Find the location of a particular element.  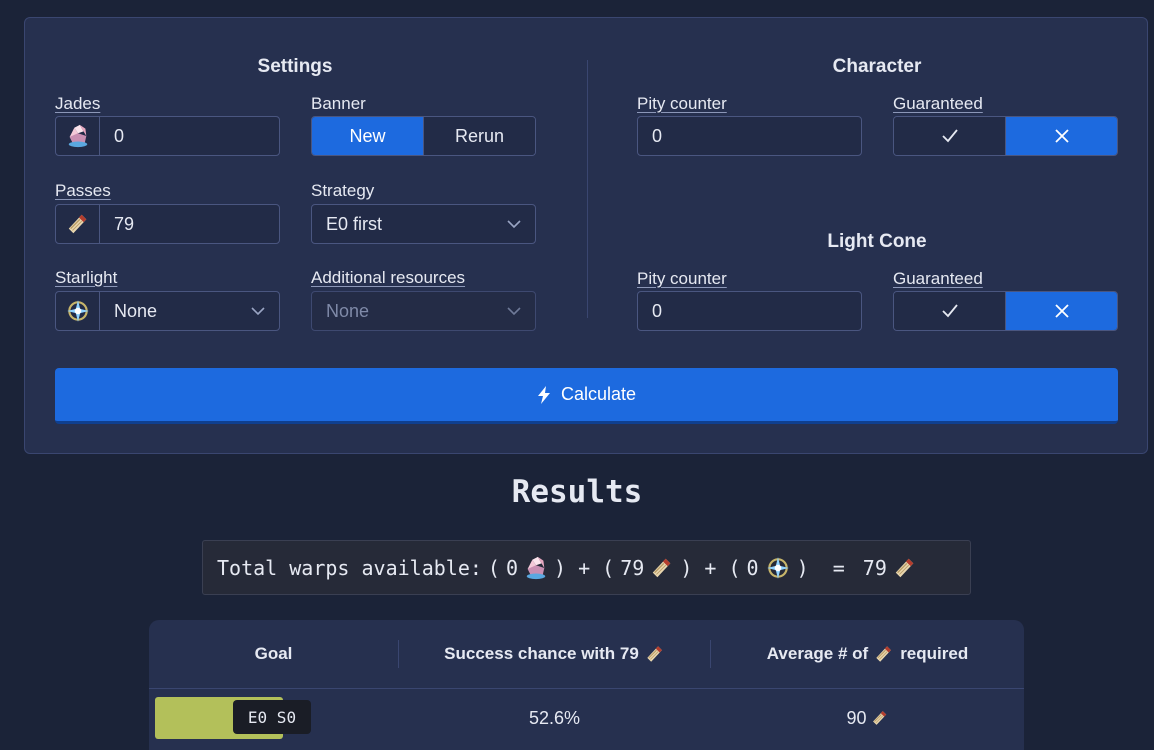

starlight-select: None is located at coordinates (167, 311).